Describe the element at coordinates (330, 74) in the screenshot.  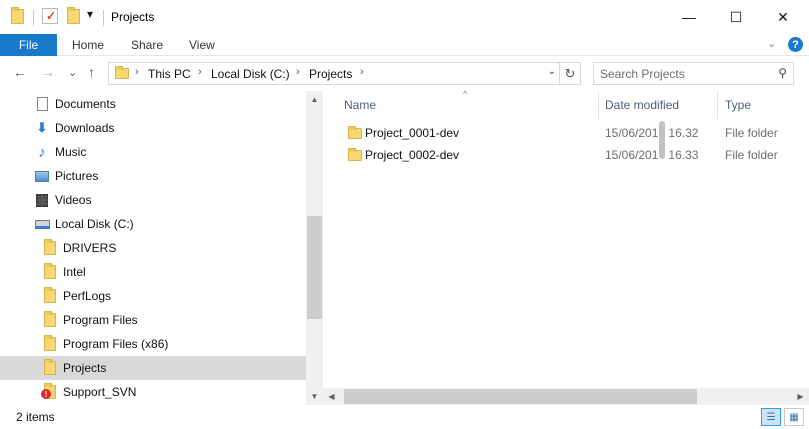
I see `breadcrumb-projects: Projects` at that location.